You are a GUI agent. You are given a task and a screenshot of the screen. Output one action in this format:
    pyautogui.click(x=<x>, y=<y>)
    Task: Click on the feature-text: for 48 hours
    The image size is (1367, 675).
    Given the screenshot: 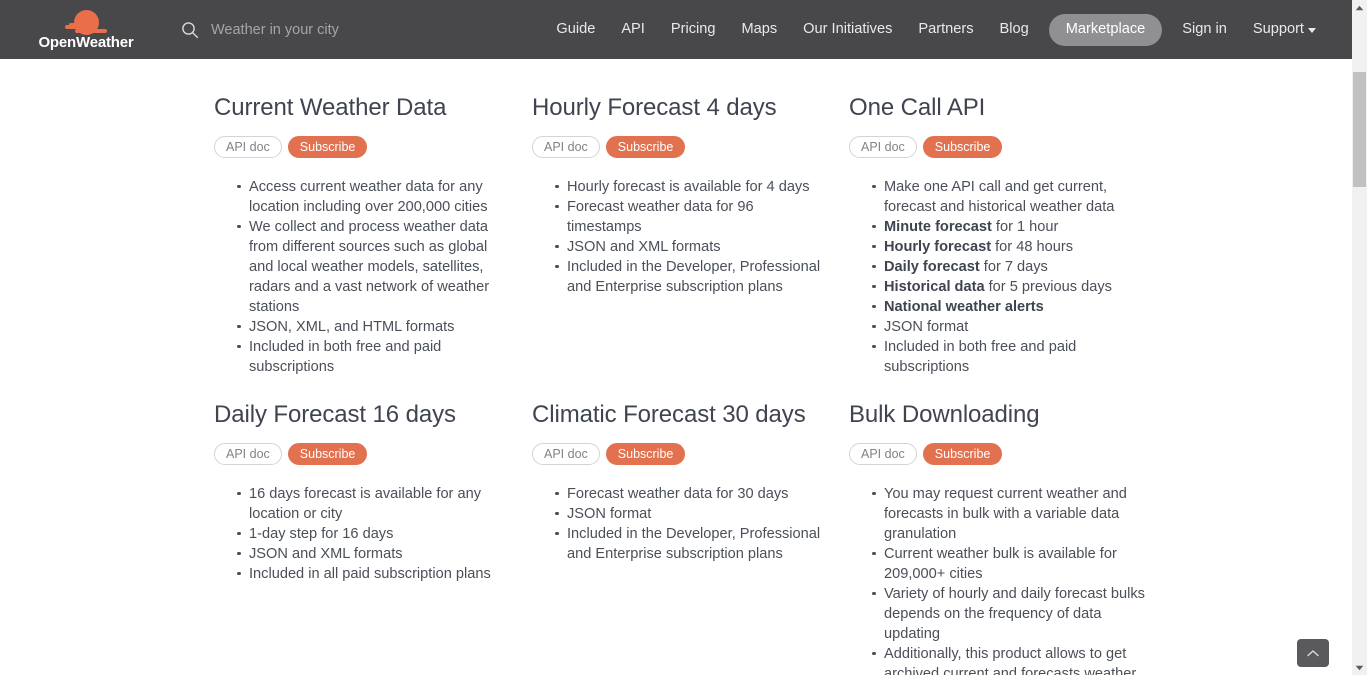 What is the action you would take?
    pyautogui.click(x=1032, y=246)
    